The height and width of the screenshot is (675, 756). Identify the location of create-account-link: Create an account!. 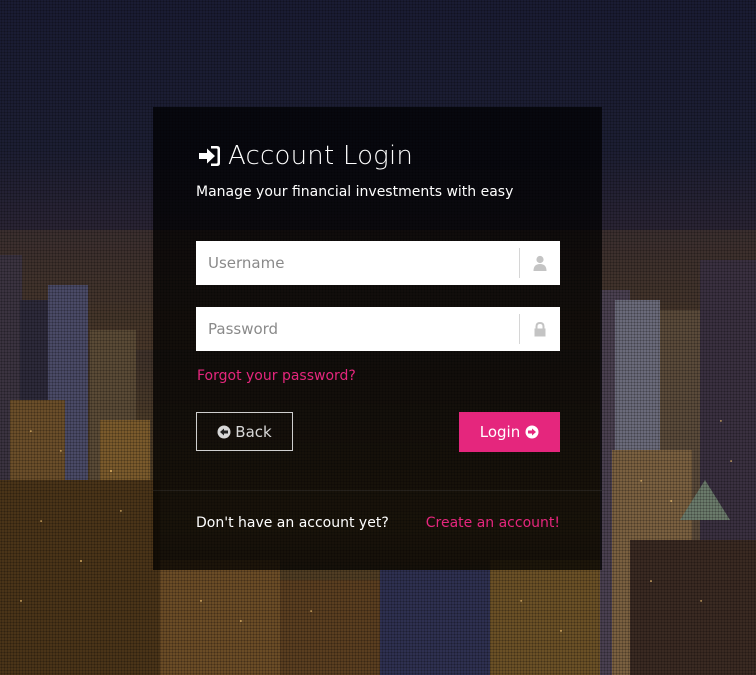
(493, 523).